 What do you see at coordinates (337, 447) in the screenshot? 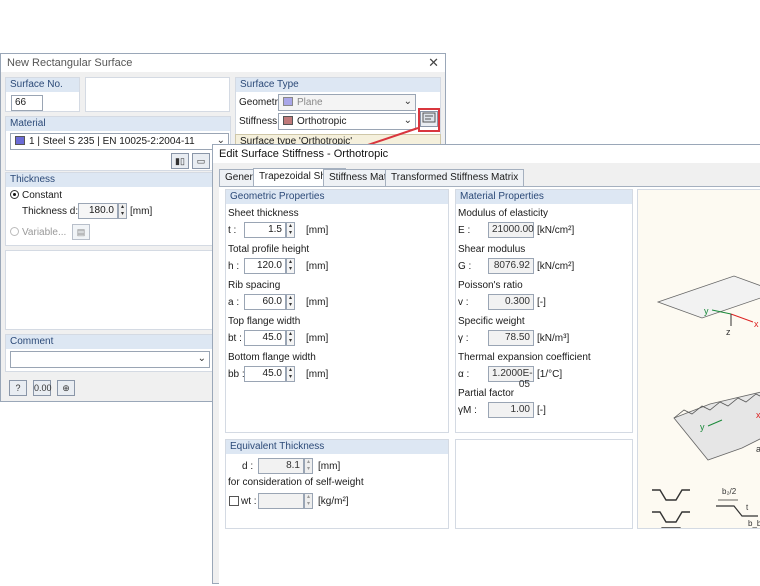
I see `equivalent-thickness-header: Equivalent Thickness` at bounding box center [337, 447].